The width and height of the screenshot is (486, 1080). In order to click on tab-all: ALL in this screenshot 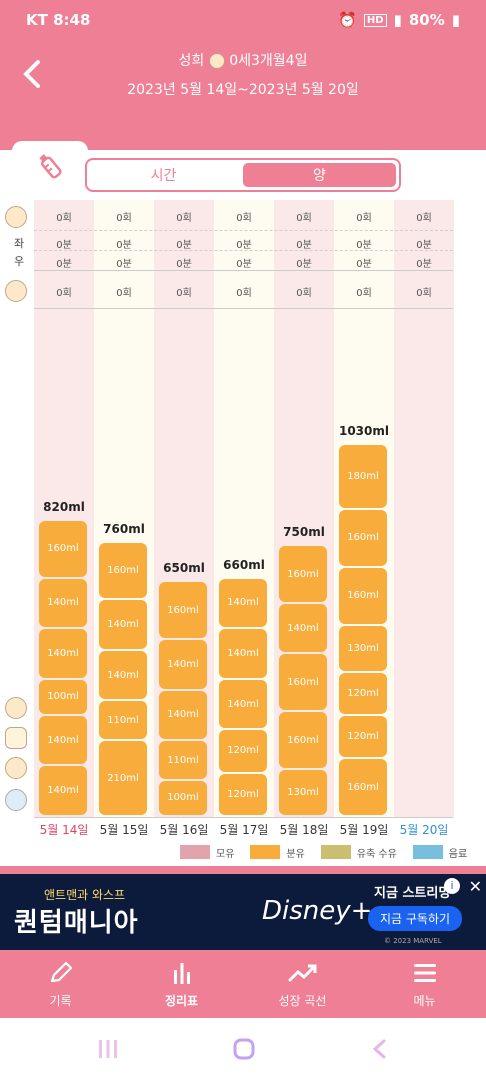, I will do `click(435, 165)`.